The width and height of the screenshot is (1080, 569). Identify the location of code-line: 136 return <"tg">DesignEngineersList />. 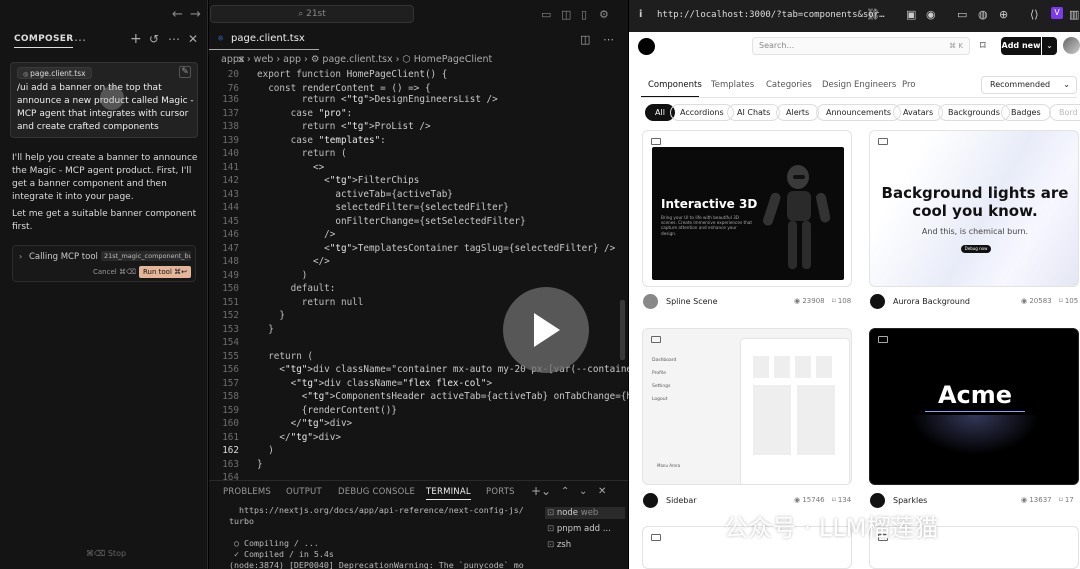
(418, 100).